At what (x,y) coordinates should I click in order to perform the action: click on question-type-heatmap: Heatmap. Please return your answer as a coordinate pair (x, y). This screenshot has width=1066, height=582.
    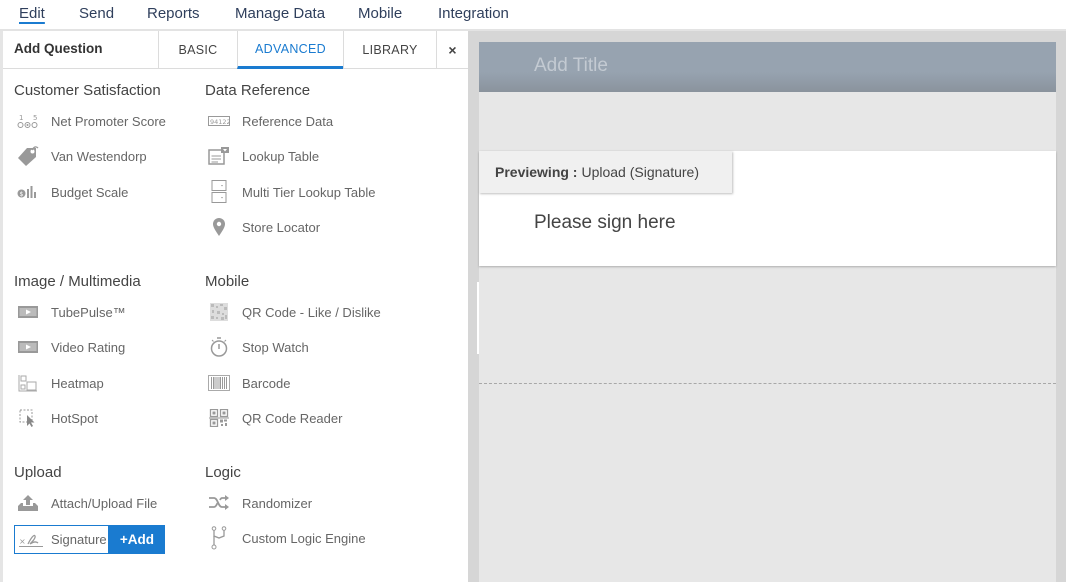
    Looking at the image, I should click on (60, 383).